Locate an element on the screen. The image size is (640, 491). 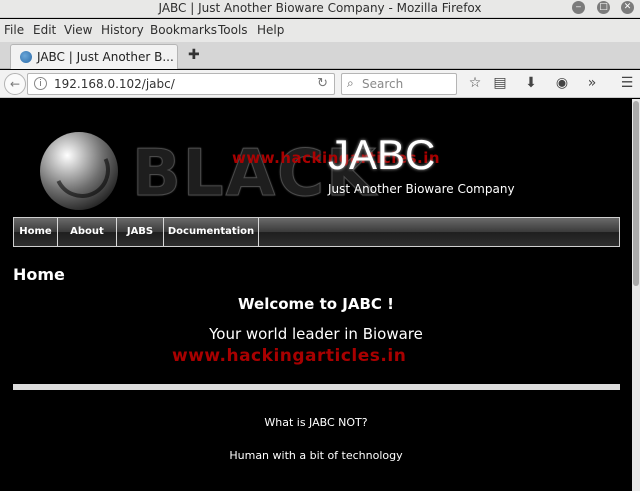
close-icon: ✕ is located at coordinates (627, 7).